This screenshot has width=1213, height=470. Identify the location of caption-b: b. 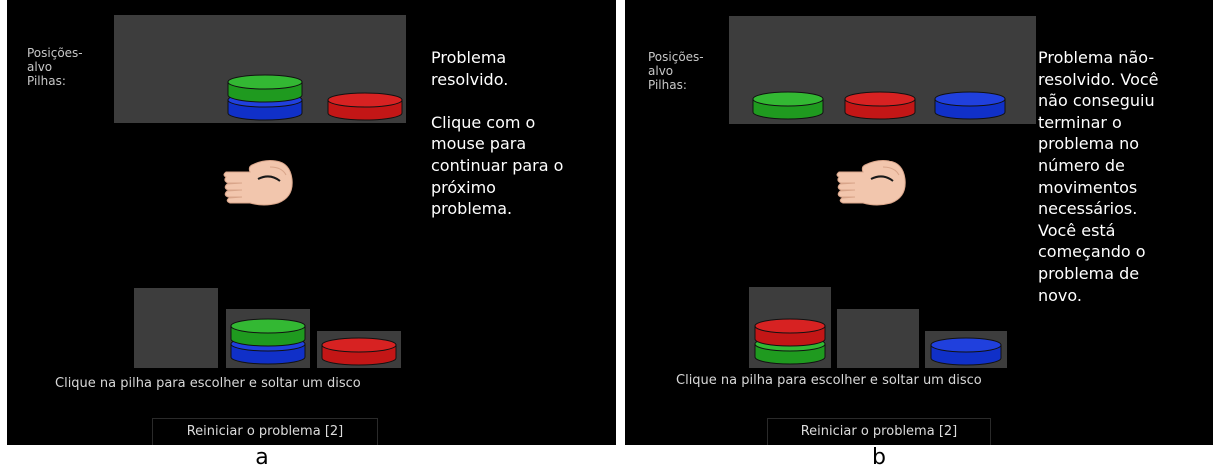
(879, 457).